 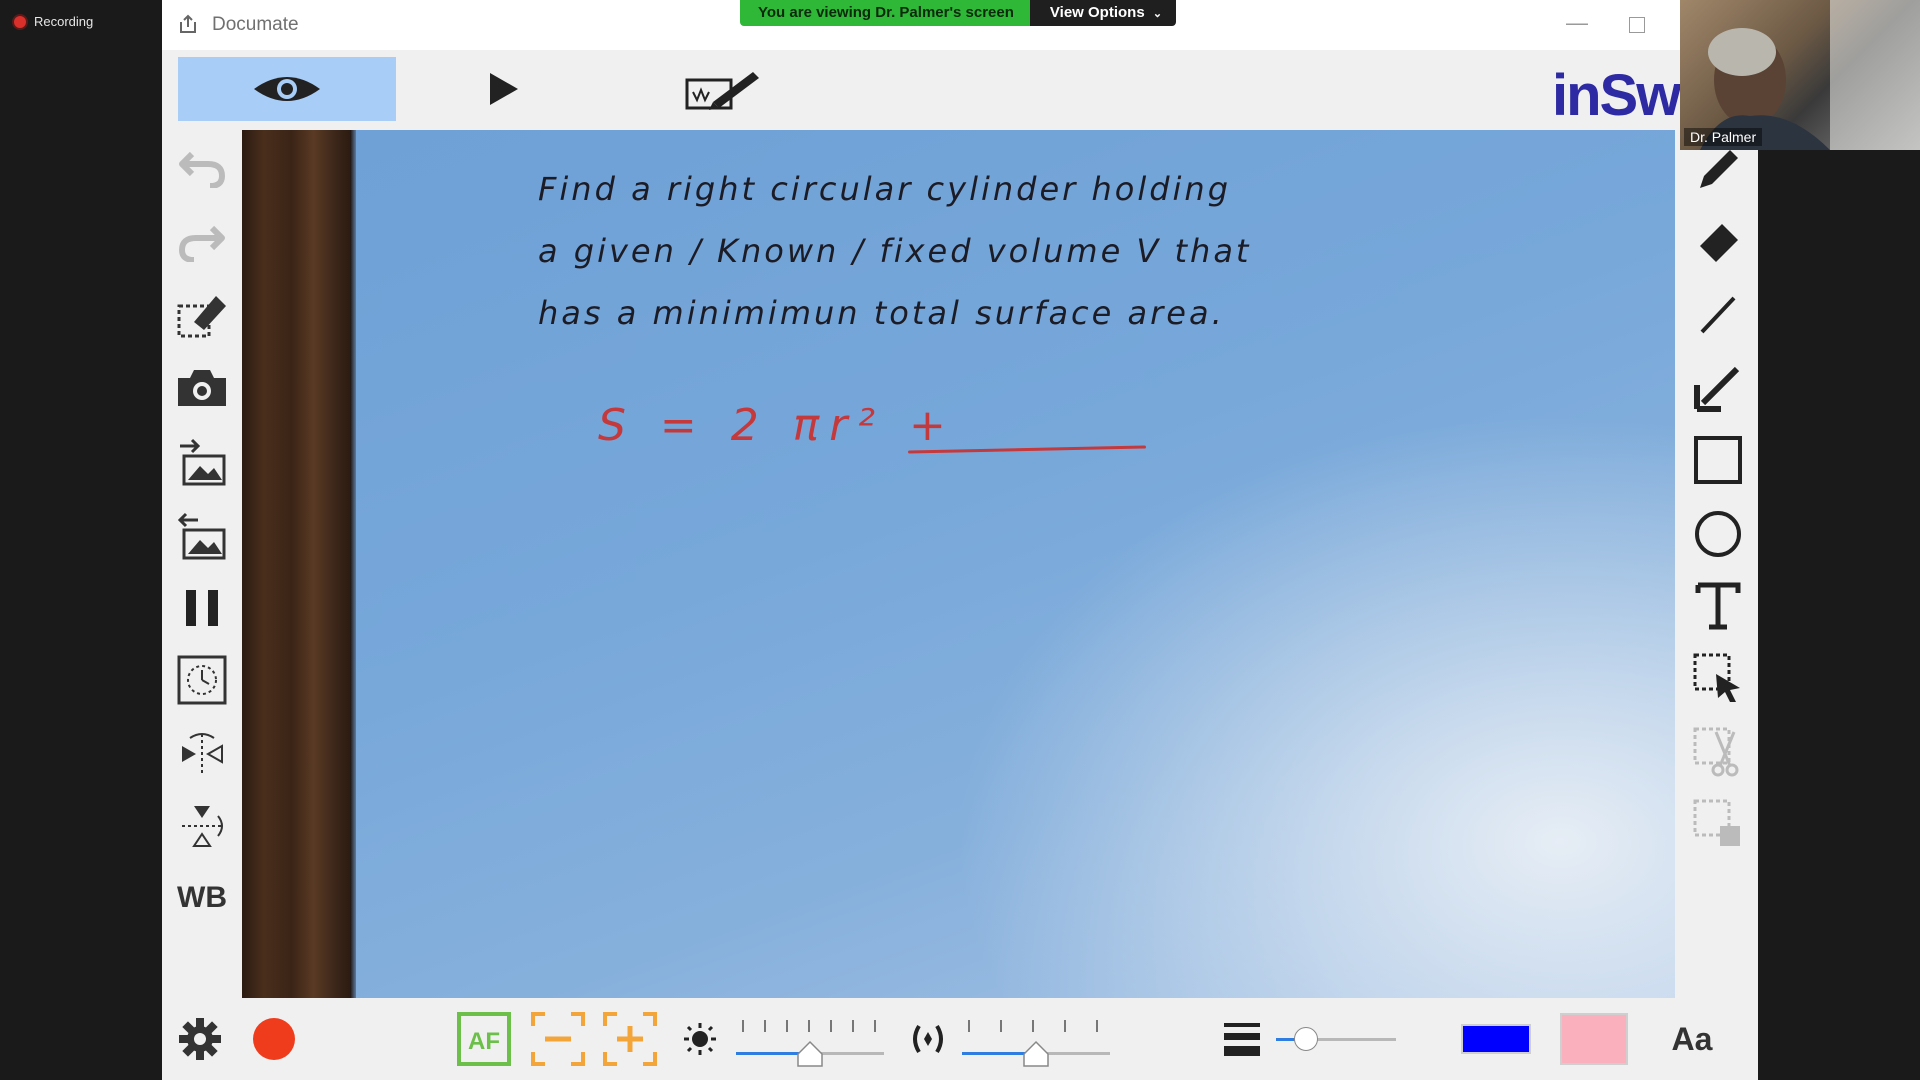 What do you see at coordinates (1637, 25) in the screenshot?
I see `maximize-button` at bounding box center [1637, 25].